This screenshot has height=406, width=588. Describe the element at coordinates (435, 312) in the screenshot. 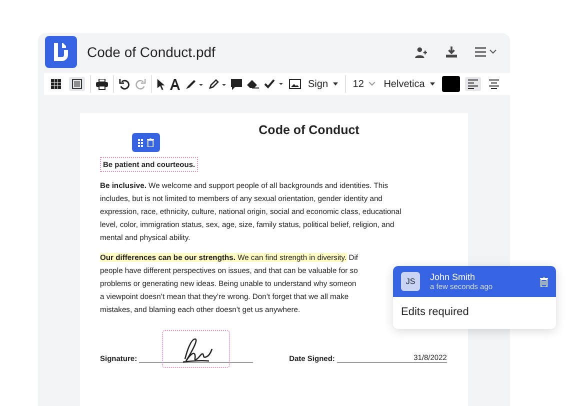

I see `comment-text: Edits required` at that location.